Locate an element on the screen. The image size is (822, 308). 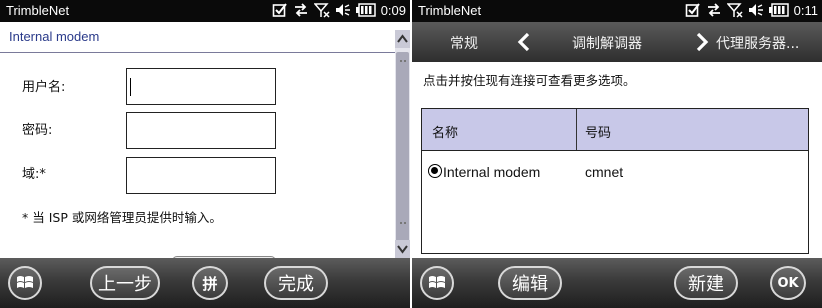
table-header: 名称 号码 is located at coordinates (615, 130).